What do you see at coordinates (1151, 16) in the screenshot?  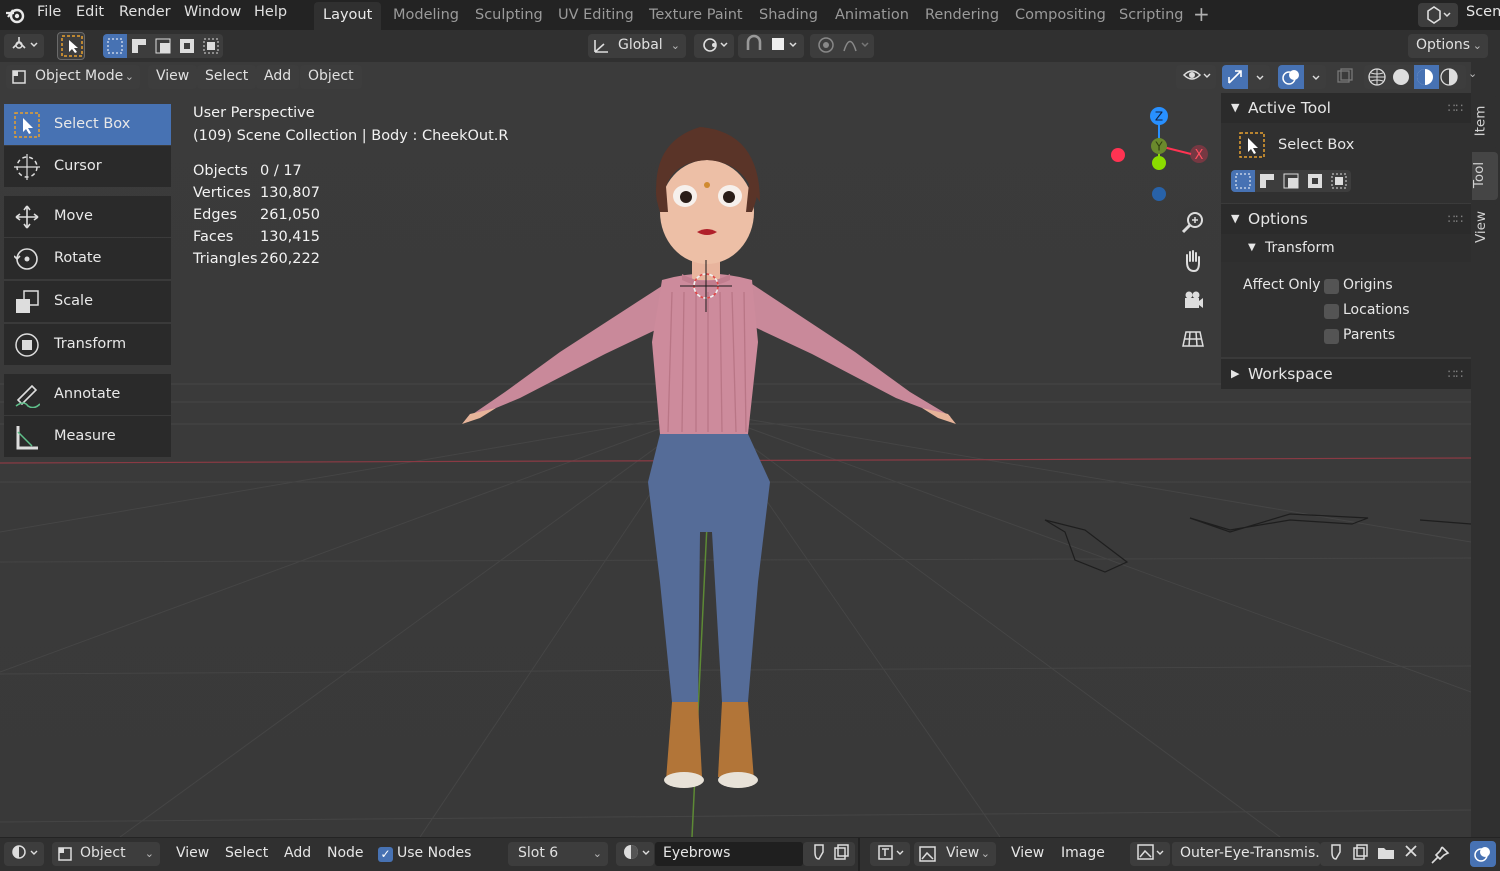 I see `tab-scripting: Scripting` at bounding box center [1151, 16].